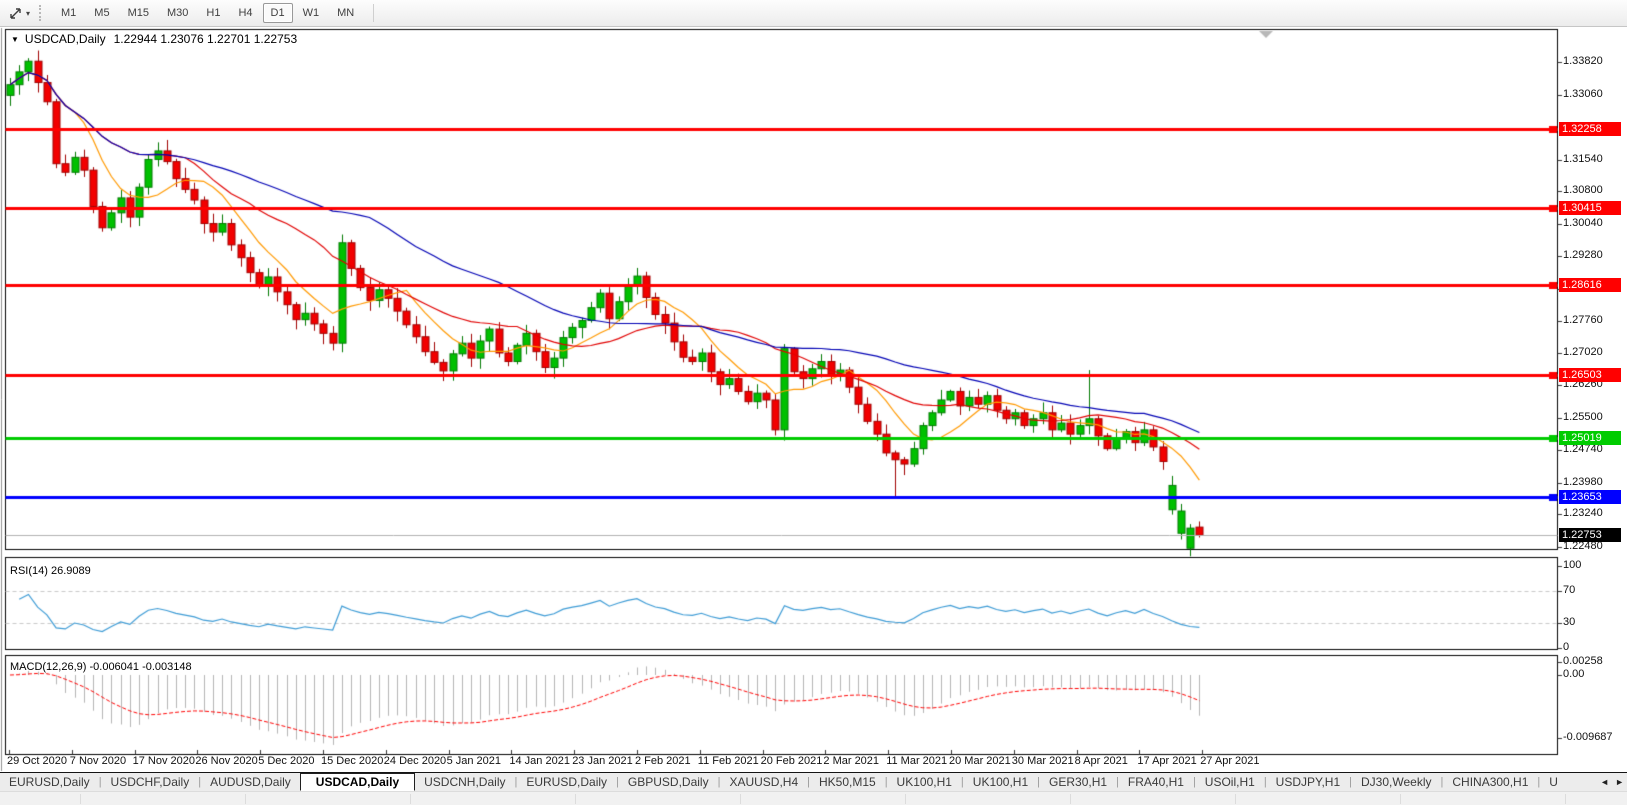 The height and width of the screenshot is (805, 1627). I want to click on chart-tab-usdcnh-daily: USDCNH,Daily, so click(464, 782).